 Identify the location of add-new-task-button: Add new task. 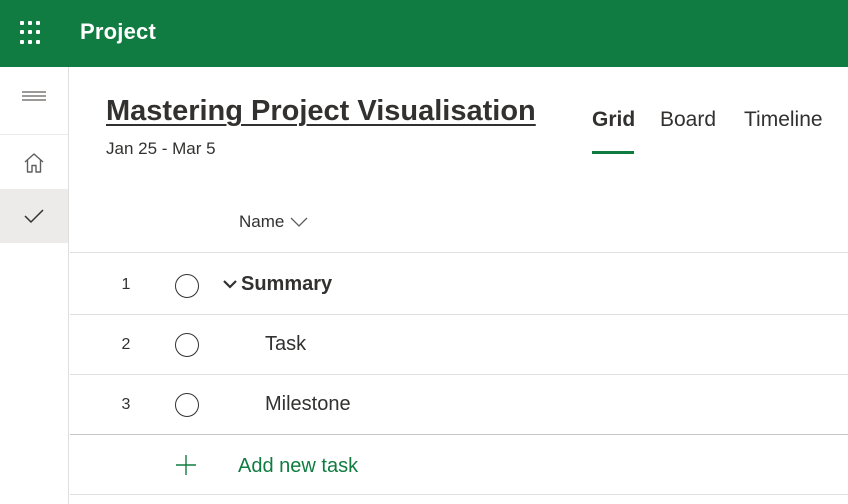
(459, 465).